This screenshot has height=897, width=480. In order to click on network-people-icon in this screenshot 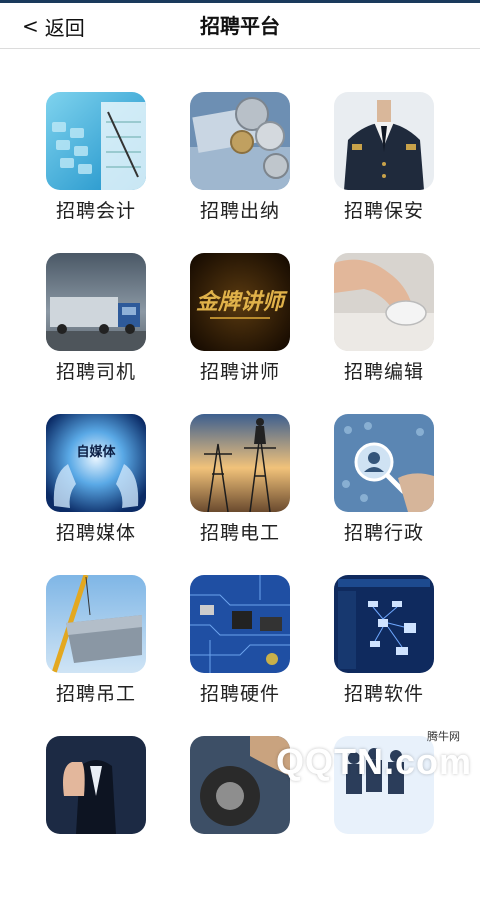, I will do `click(384, 463)`.